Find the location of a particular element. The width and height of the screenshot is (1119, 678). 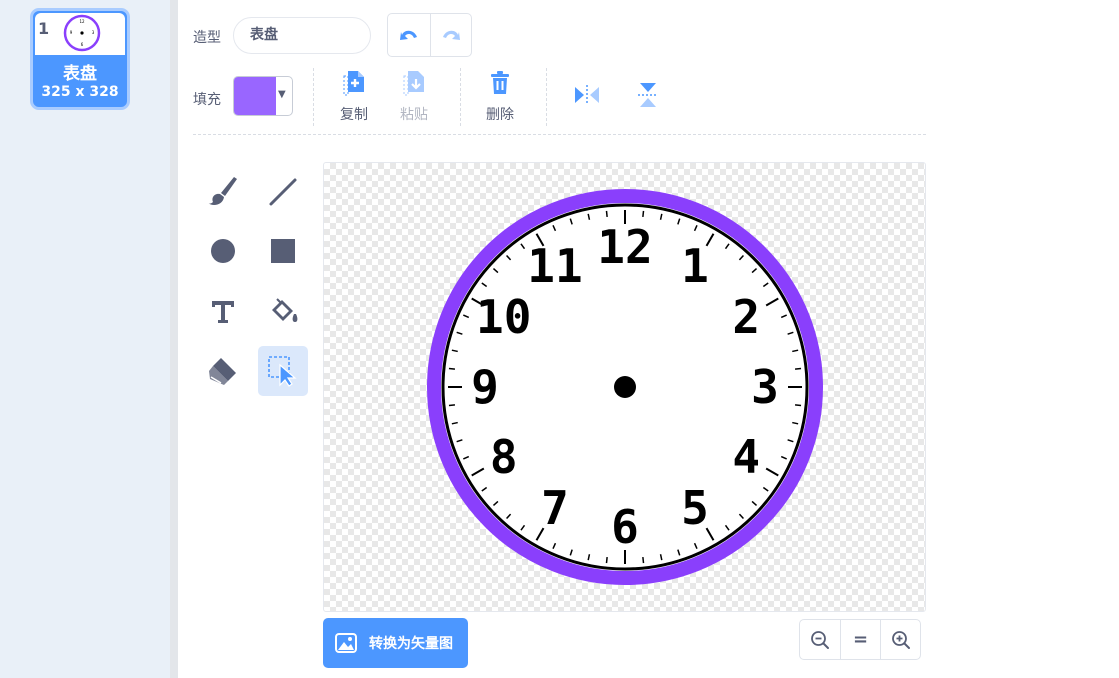

zoom-reset-label: = is located at coordinates (860, 639).